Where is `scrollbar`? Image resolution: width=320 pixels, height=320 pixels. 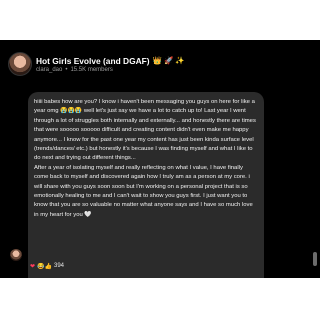 scrollbar is located at coordinates (315, 259).